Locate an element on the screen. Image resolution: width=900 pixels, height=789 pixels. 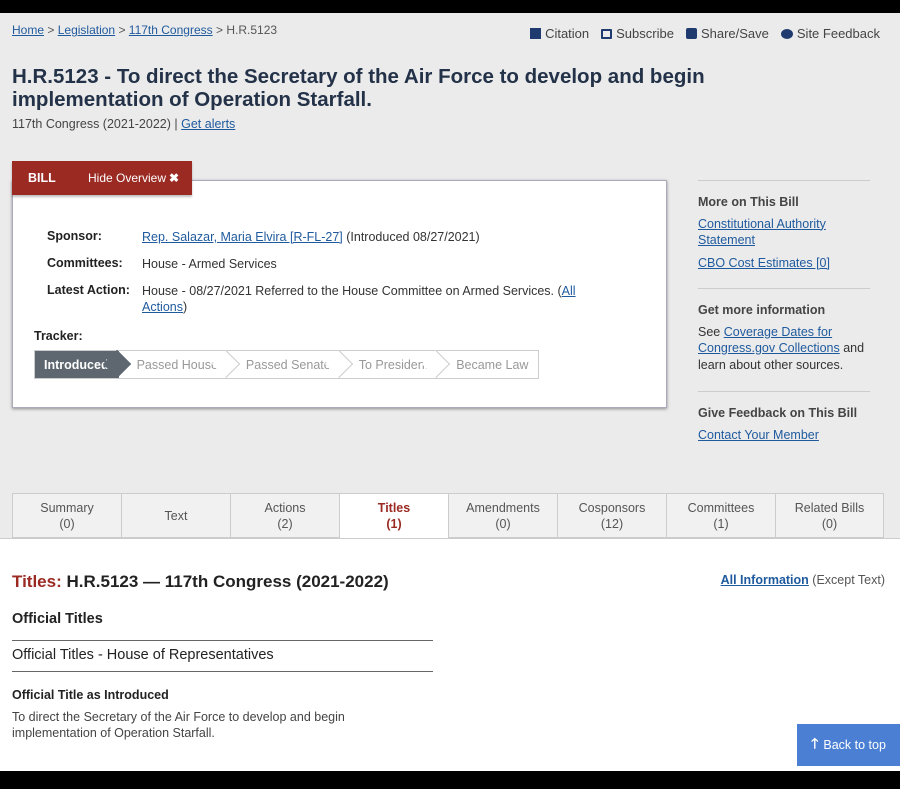
tab-label: Titles is located at coordinates (394, 508).